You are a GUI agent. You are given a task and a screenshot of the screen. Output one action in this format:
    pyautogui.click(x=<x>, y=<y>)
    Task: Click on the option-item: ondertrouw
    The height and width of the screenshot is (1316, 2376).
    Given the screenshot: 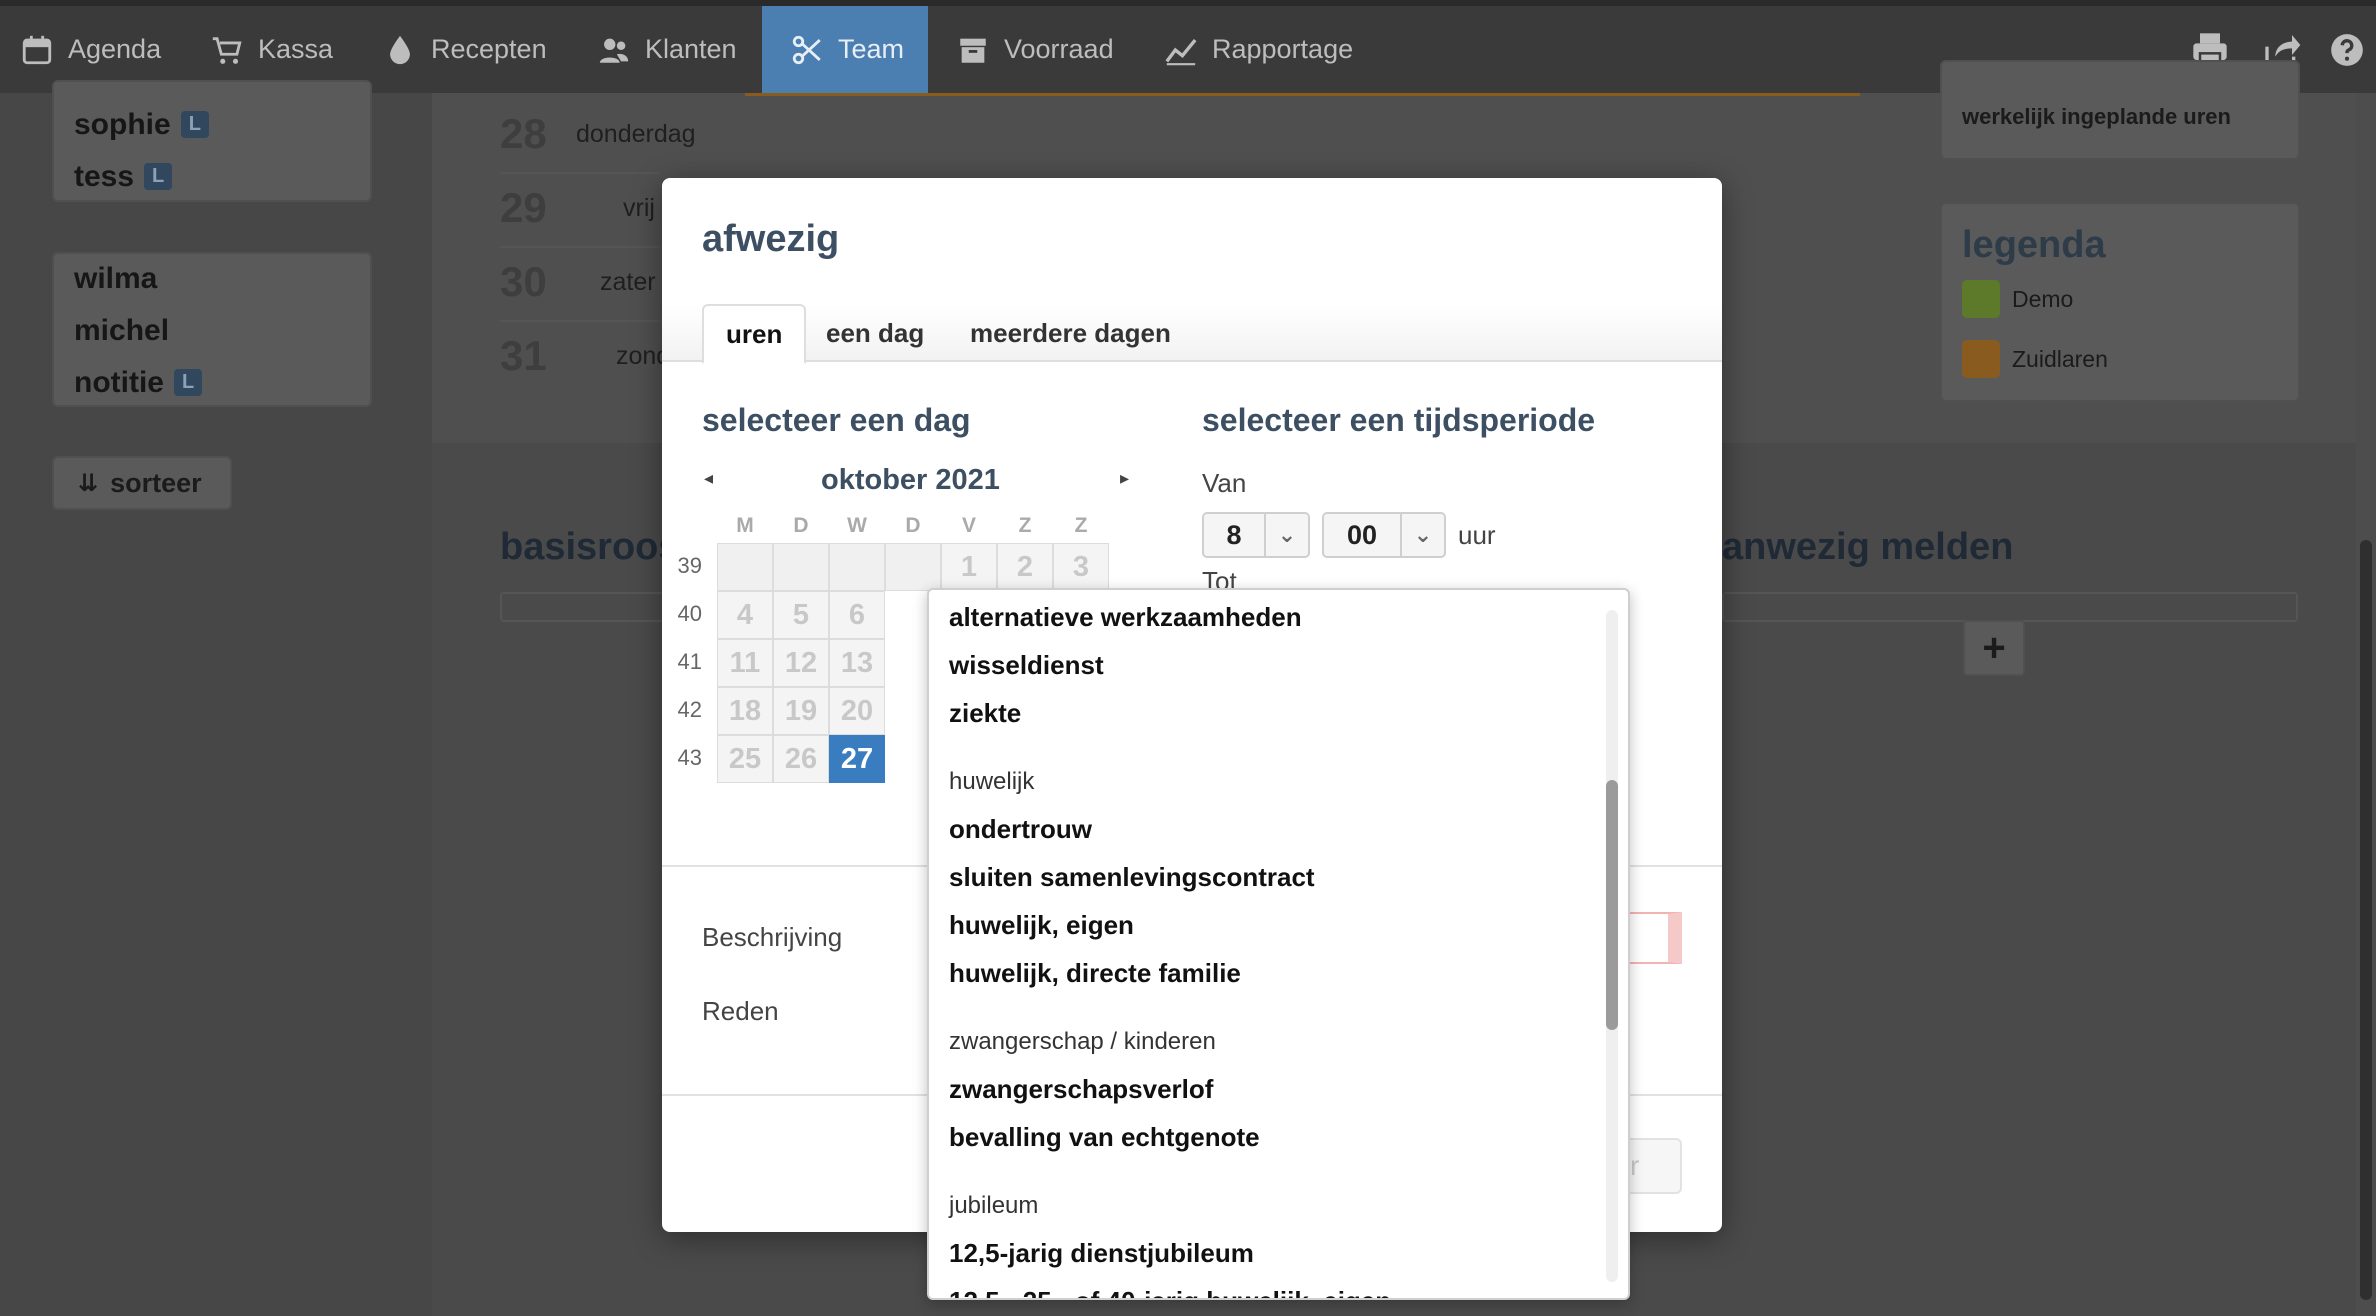 What is the action you would take?
    pyautogui.click(x=1020, y=829)
    